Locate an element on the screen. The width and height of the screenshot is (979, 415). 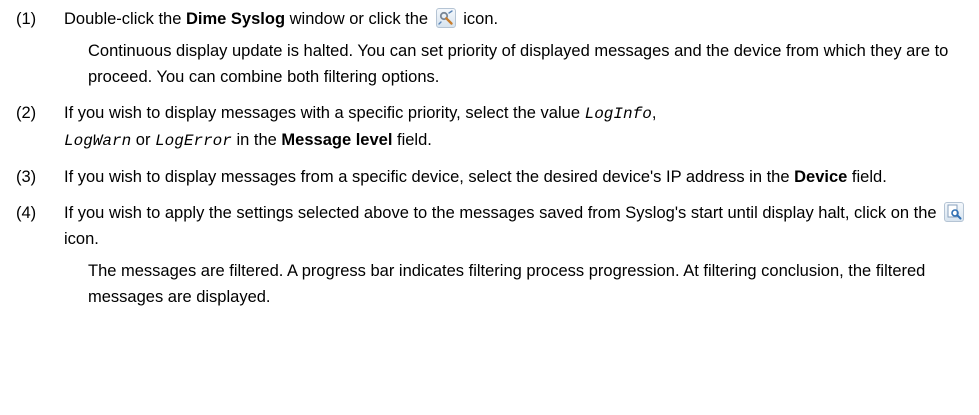
text-run: or is located at coordinates (143, 140).